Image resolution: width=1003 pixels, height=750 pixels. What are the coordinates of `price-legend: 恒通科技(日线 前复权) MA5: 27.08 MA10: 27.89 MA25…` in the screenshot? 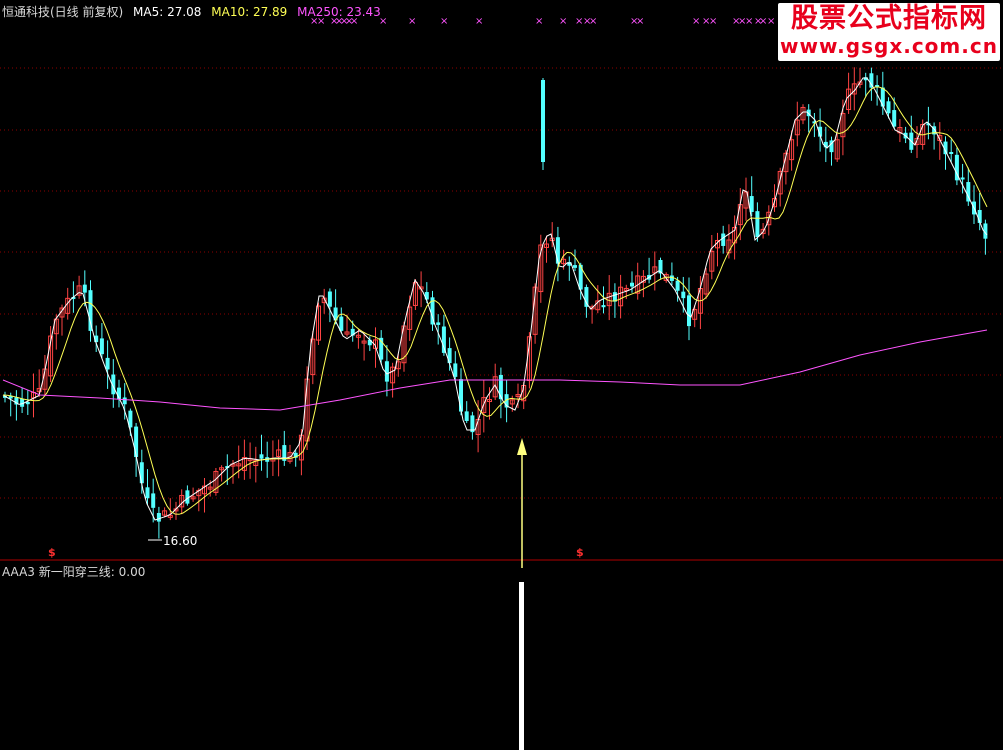 It's located at (194, 11).